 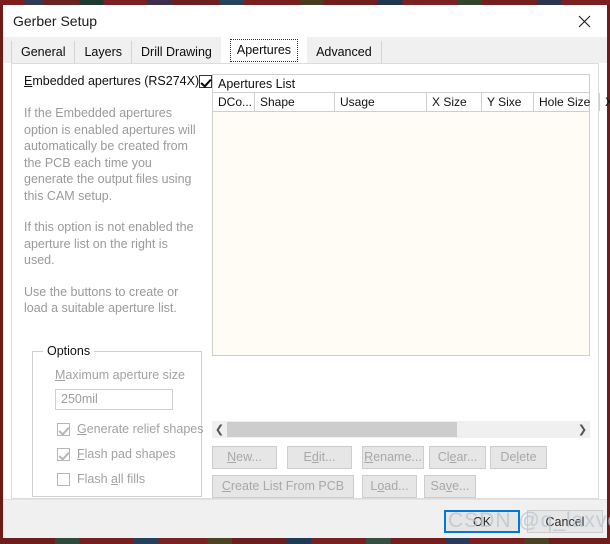 I want to click on maximum-aperture-size-input: 250mil, so click(x=114, y=399).